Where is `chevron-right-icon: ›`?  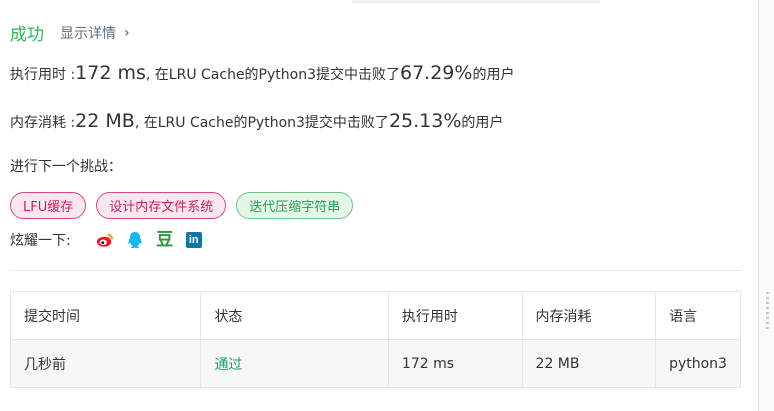 chevron-right-icon: › is located at coordinates (127, 32).